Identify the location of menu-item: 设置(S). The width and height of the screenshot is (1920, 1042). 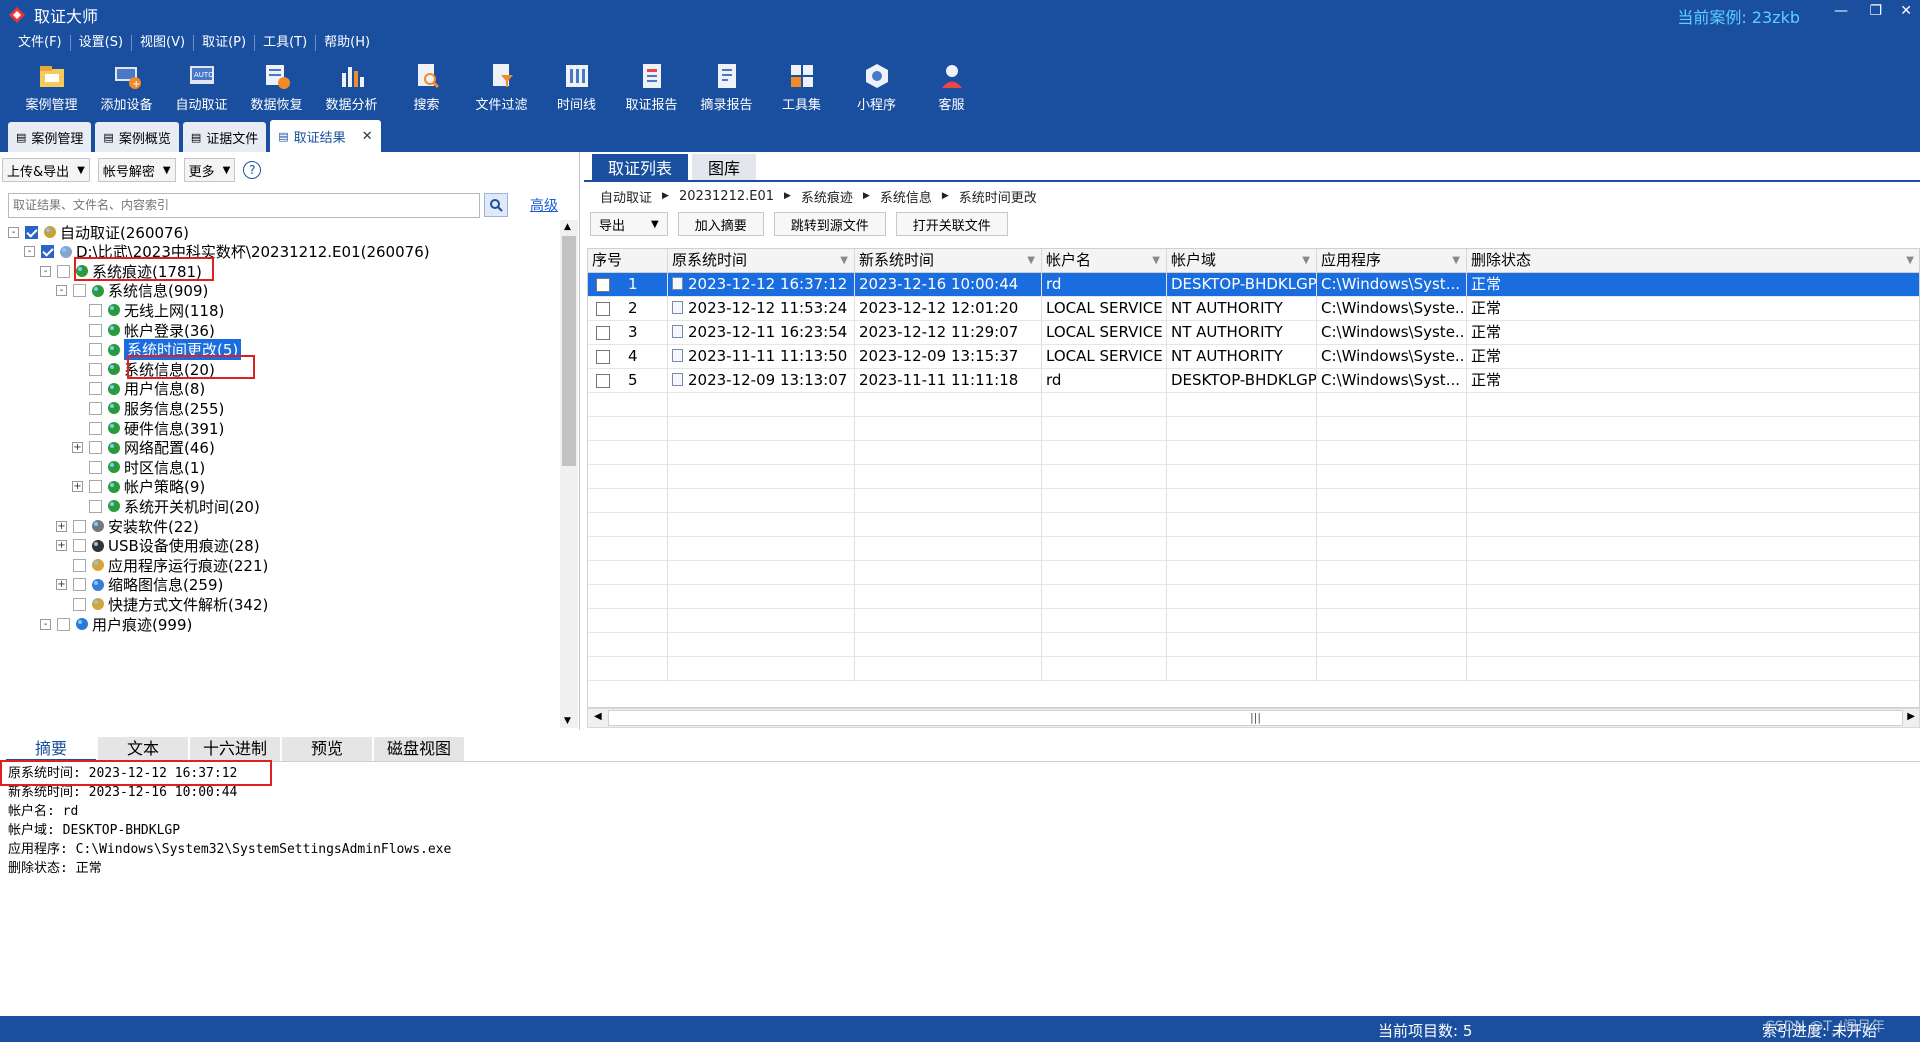
(101, 43).